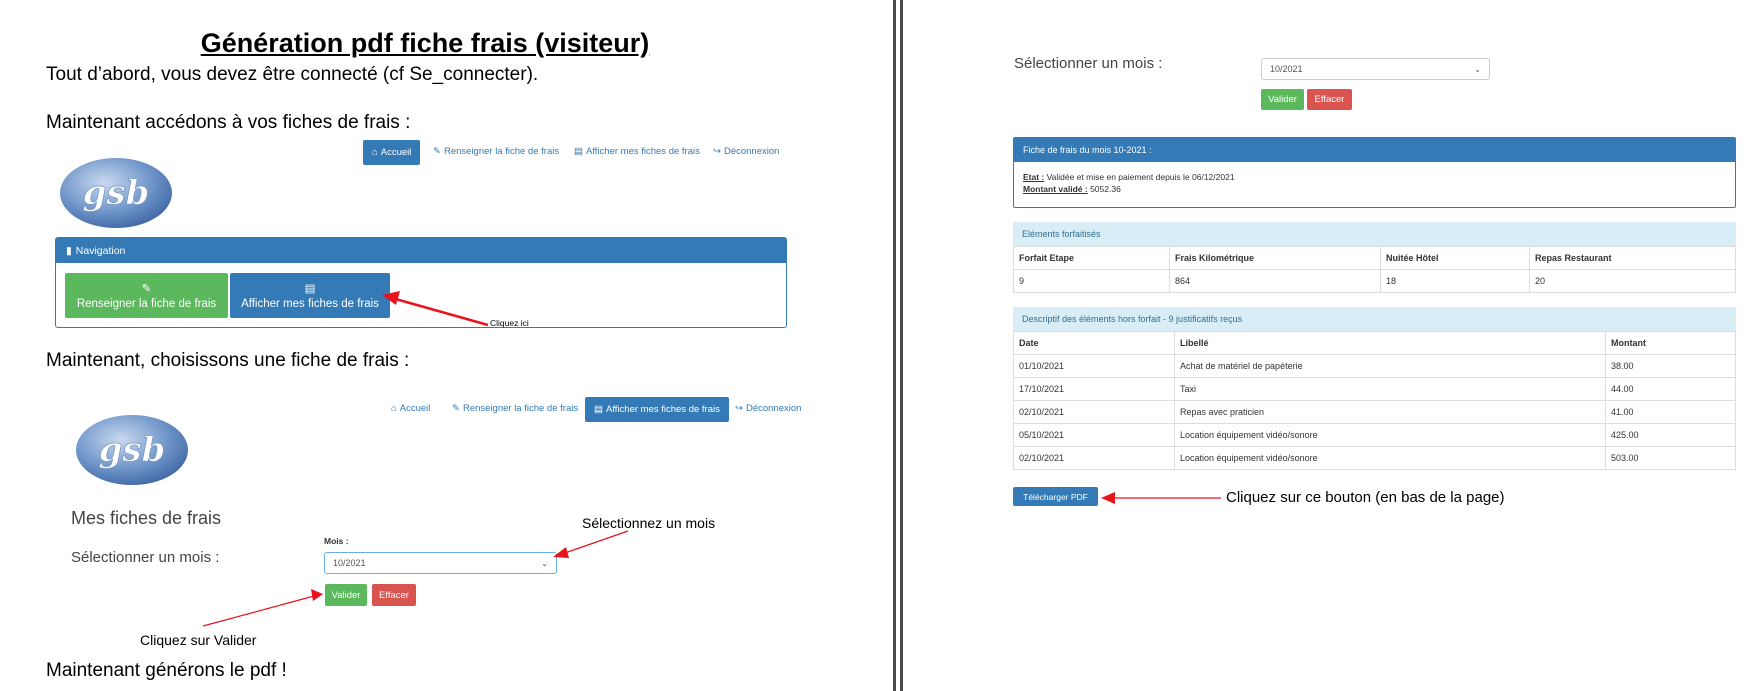 This screenshot has height=691, width=1747. What do you see at coordinates (561, 552) in the screenshot?
I see `arrowhead-select` at bounding box center [561, 552].